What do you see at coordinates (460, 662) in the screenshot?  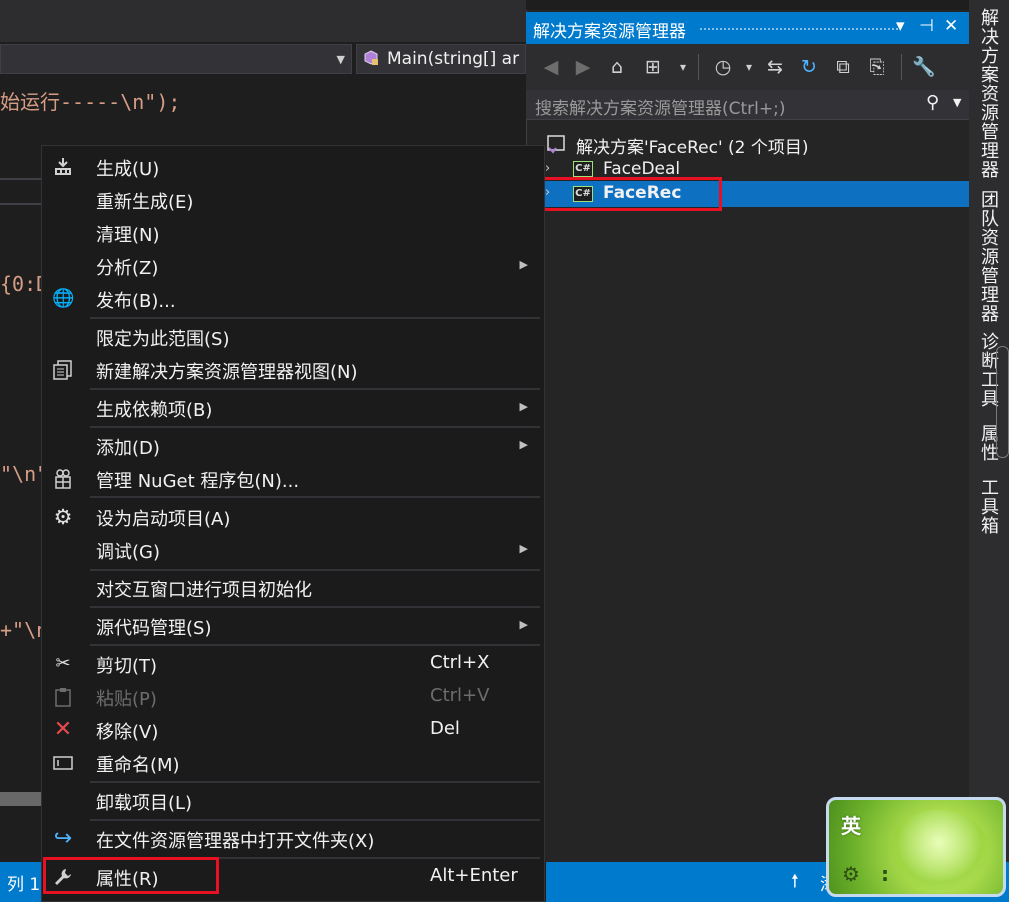 I see `menu-item-shortcut: Ctrl+X` at bounding box center [460, 662].